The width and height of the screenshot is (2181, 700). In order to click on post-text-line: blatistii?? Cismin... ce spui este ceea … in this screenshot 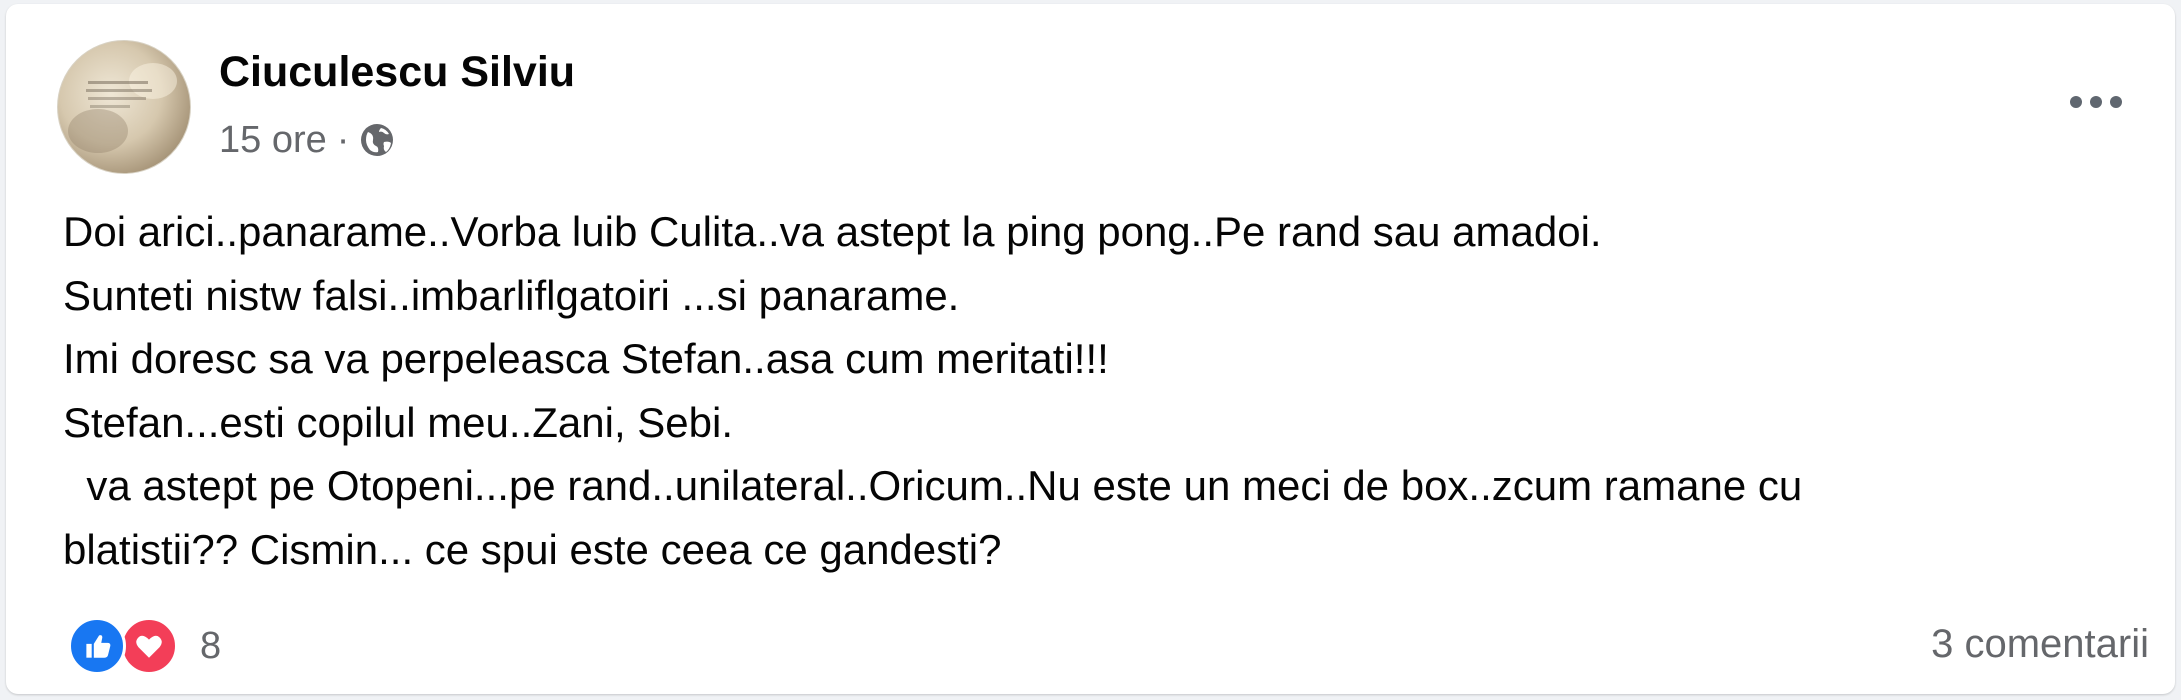, I will do `click(532, 549)`.